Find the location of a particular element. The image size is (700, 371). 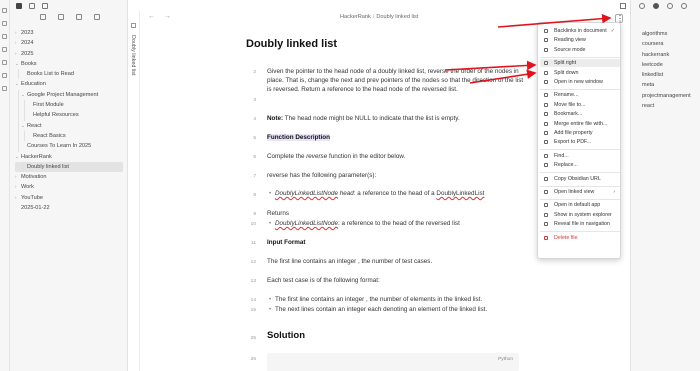

sort-icon is located at coordinates (79, 17).